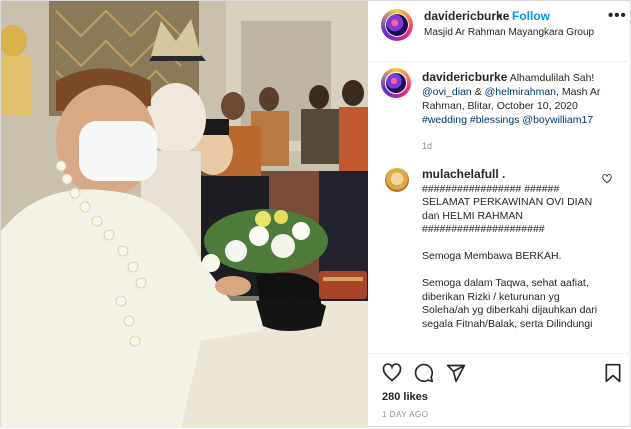  I want to click on post-timestamp: 1 DAY AGO, so click(405, 414).